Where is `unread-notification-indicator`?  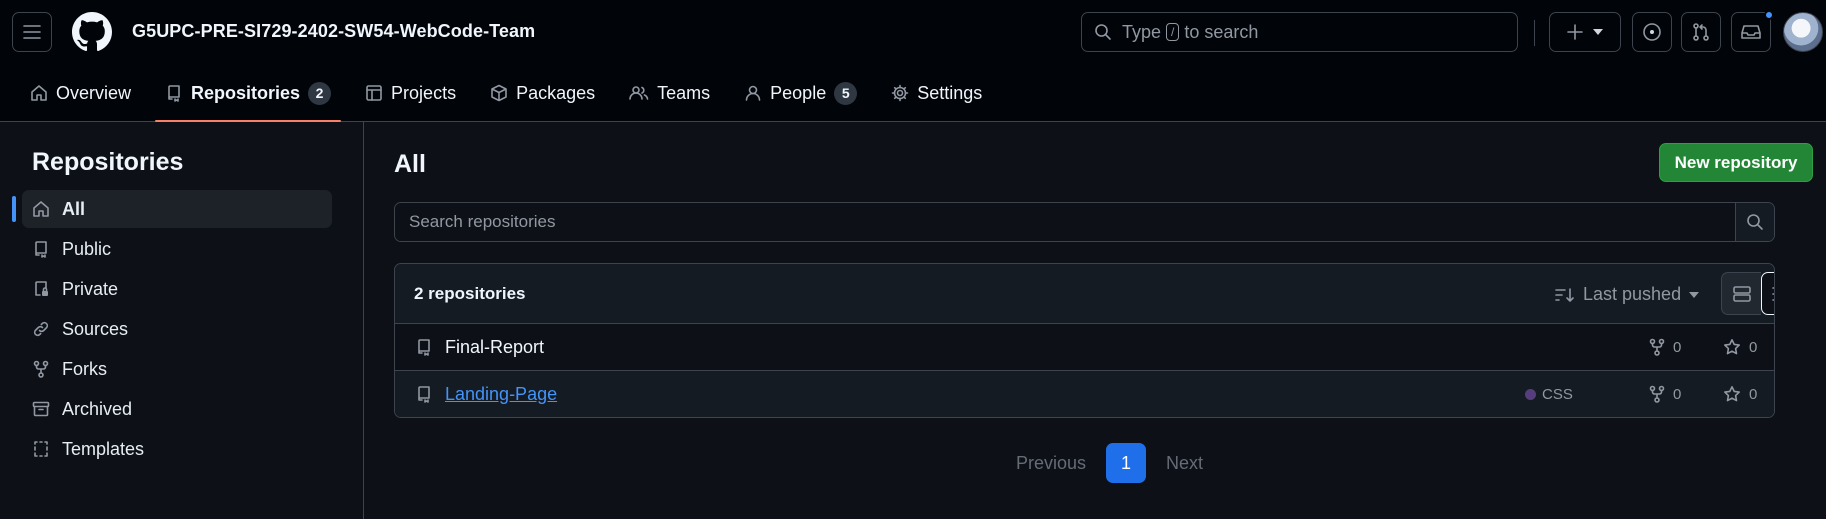
unread-notification-indicator is located at coordinates (1769, 15).